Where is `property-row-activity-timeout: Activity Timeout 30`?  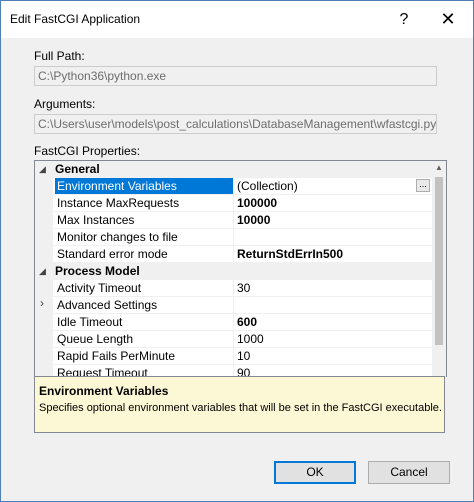 property-row-activity-timeout: Activity Timeout 30 is located at coordinates (233, 288).